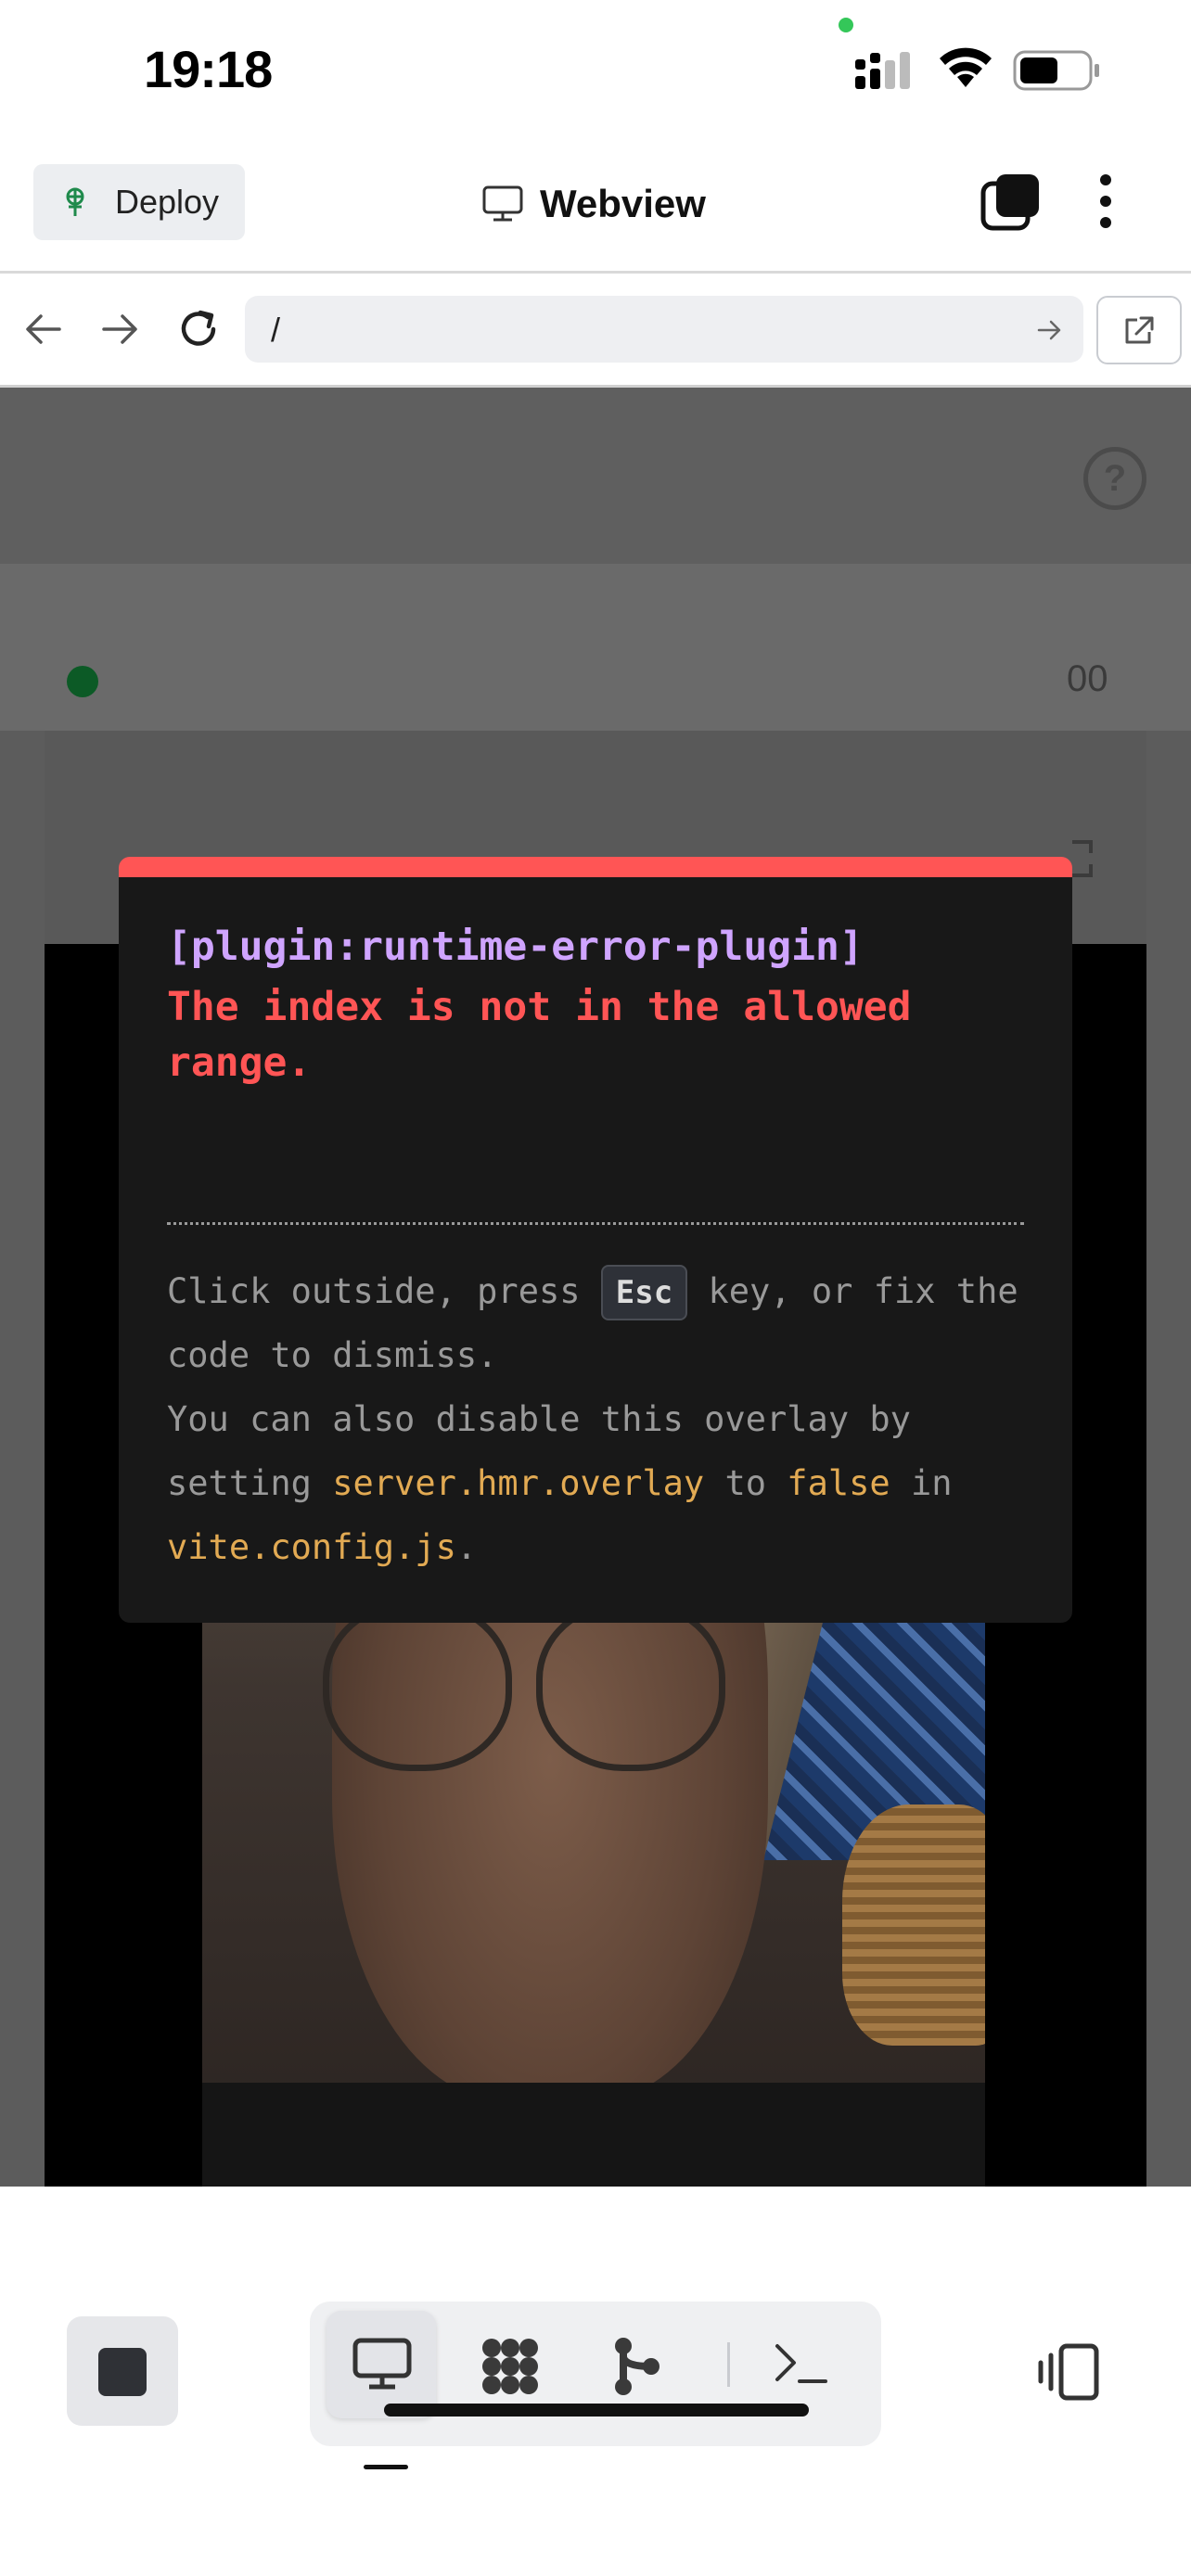 This screenshot has height=2576, width=1191. I want to click on privacy-indicator, so click(846, 25).